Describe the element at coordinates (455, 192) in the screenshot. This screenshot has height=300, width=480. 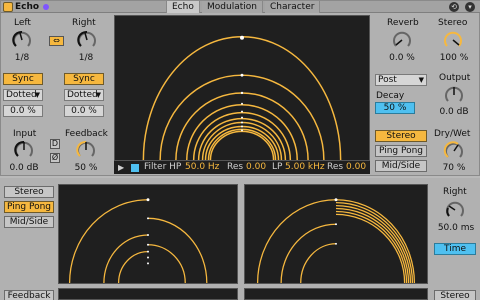
I see `lower-right-label: Right` at that location.